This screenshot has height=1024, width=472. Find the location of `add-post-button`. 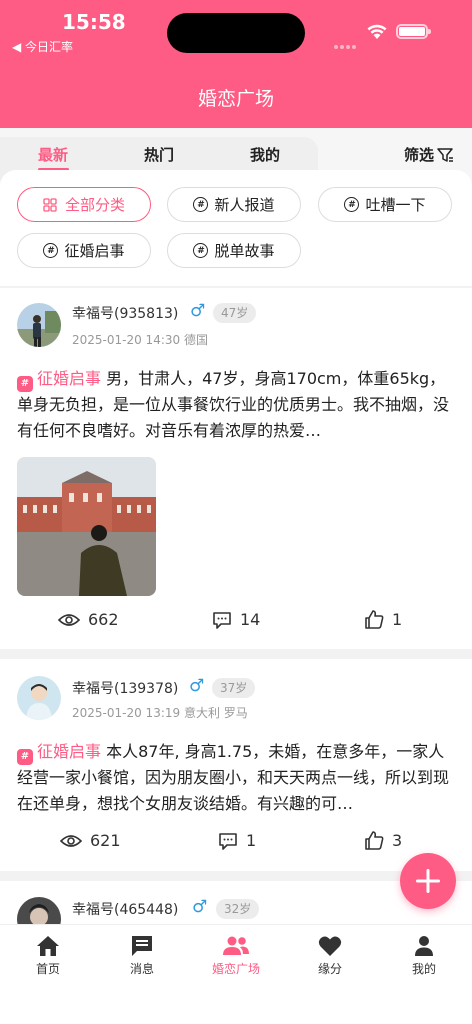

add-post-button is located at coordinates (428, 881).